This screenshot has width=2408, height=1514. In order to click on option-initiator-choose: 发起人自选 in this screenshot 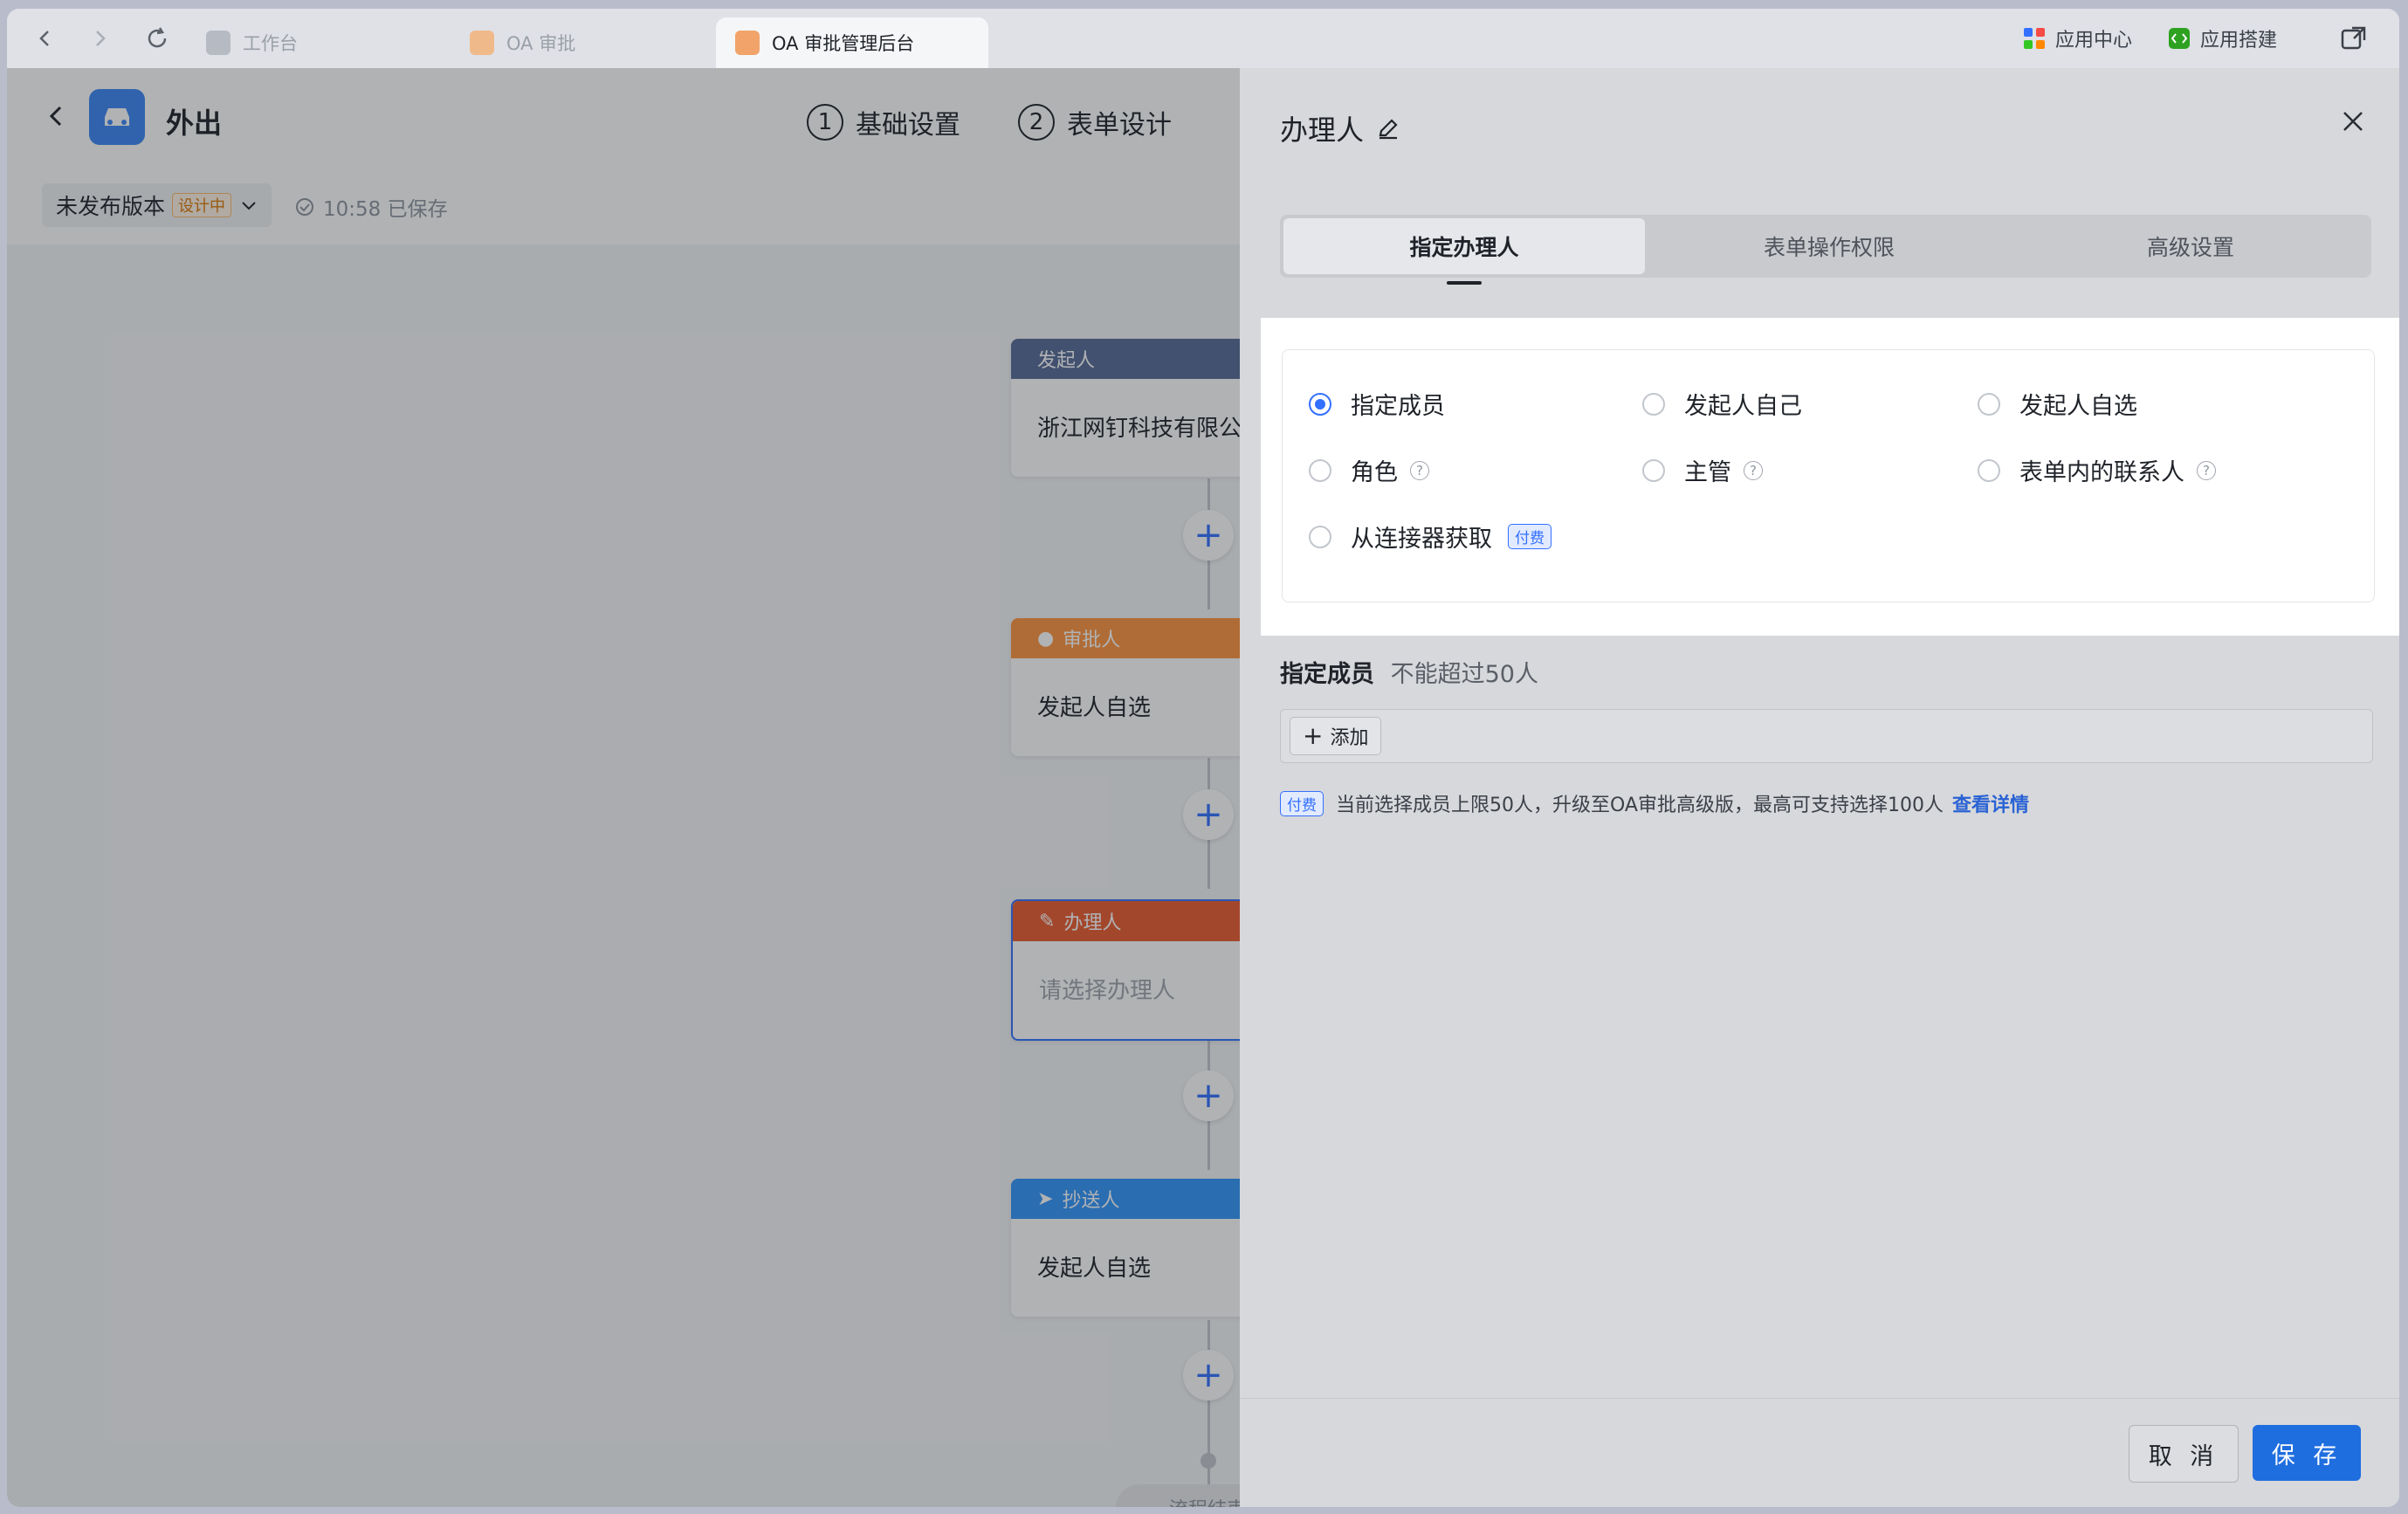, I will do `click(2057, 404)`.